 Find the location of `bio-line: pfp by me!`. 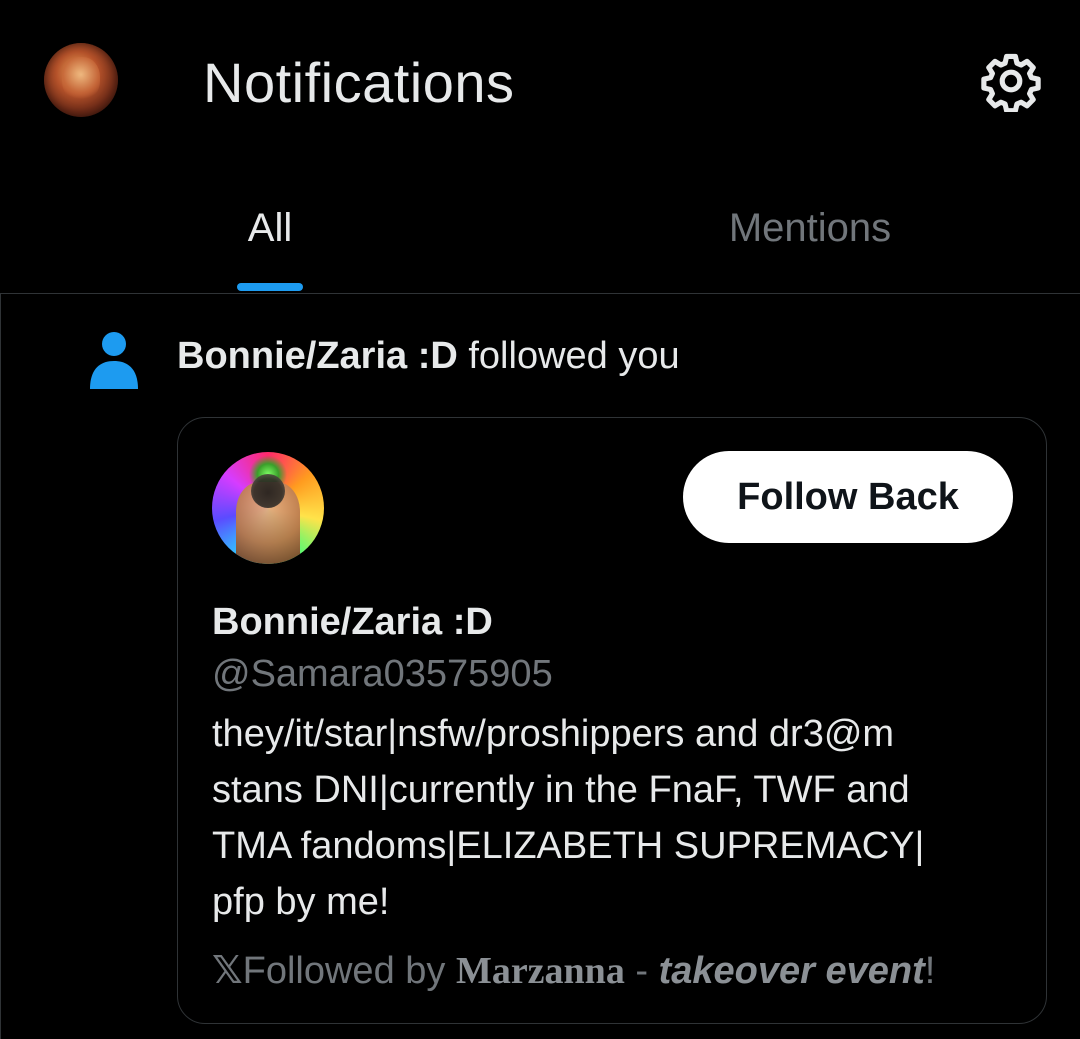

bio-line: pfp by me! is located at coordinates (301, 902).